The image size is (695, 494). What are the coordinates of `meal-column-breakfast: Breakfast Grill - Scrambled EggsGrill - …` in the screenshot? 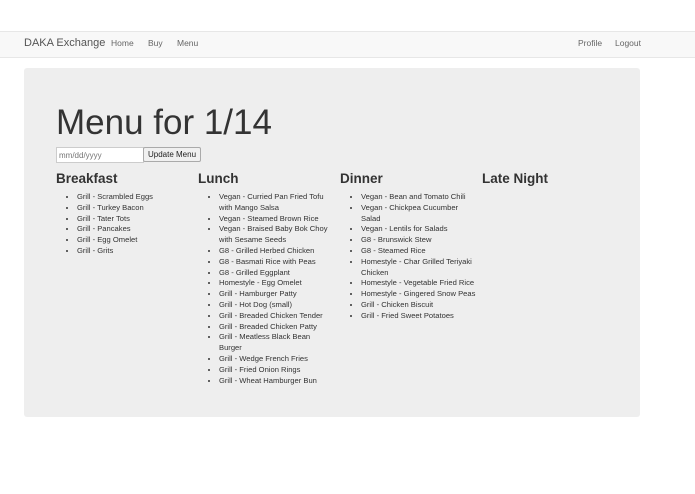 It's located at (124, 213).